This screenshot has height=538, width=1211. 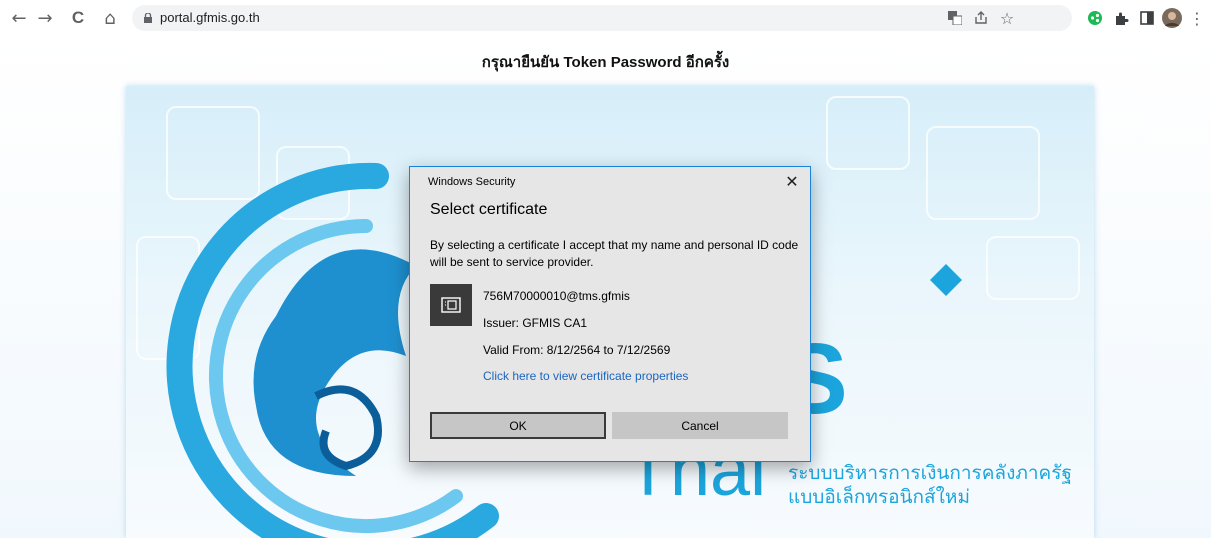 I want to click on translate-icon, so click(x=955, y=18).